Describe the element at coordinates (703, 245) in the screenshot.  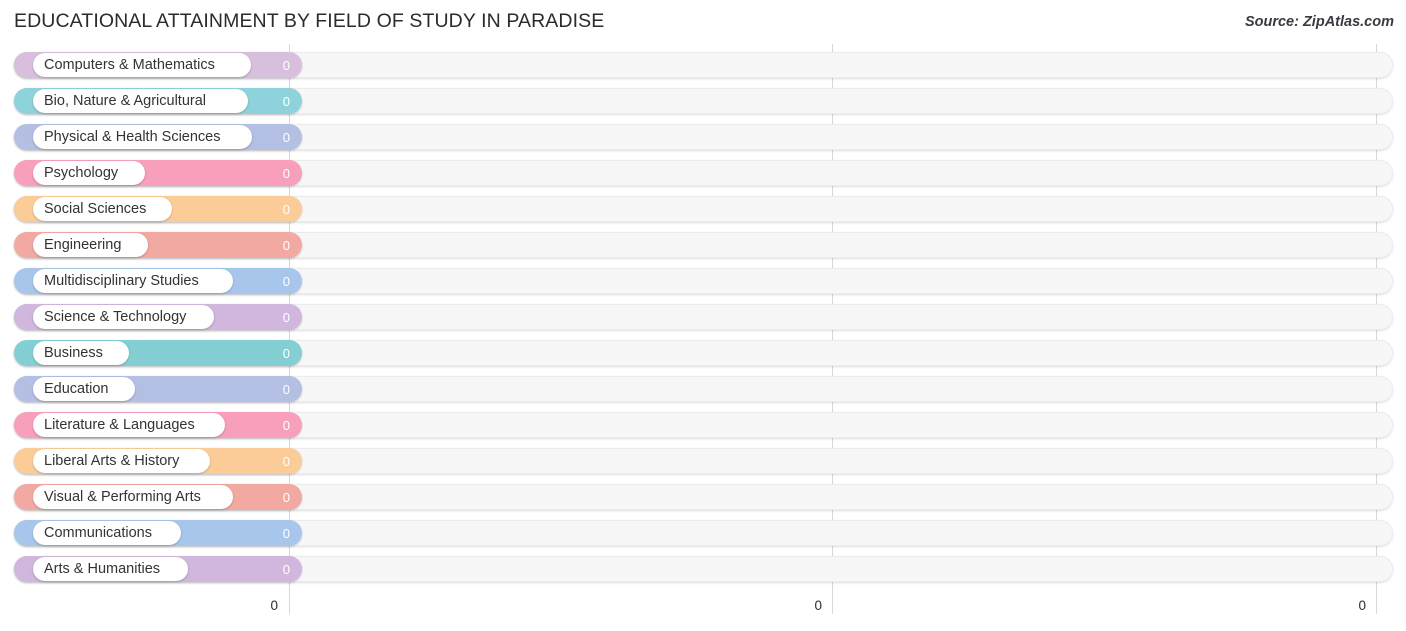
I see `table-row: 0 Engineering` at that location.